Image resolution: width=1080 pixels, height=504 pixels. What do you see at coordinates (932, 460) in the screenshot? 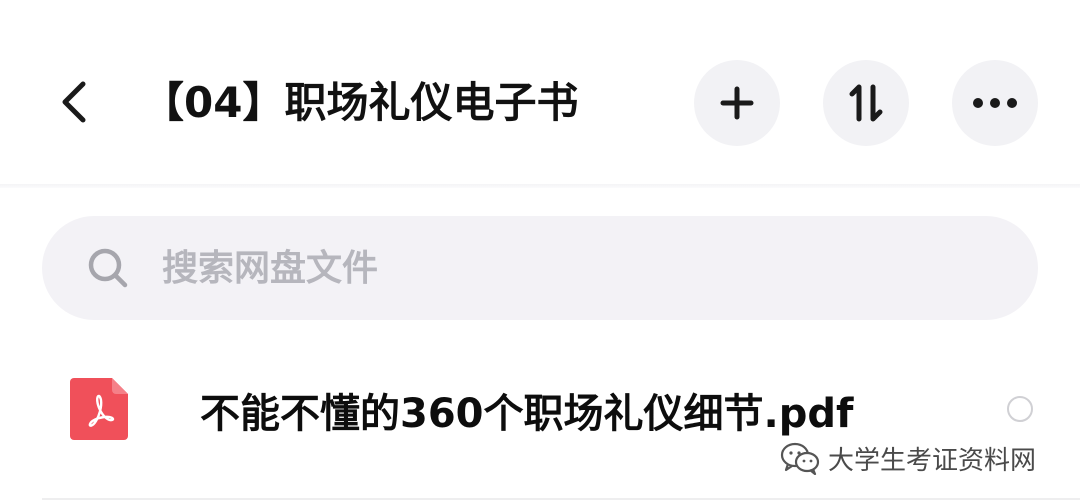
I see `watermark-text: 大学生考证资料网` at bounding box center [932, 460].